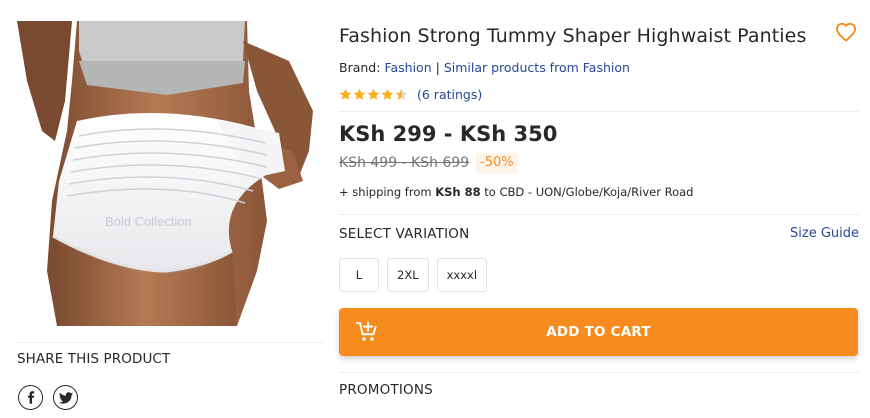 The image size is (870, 418). I want to click on ratings-count-link: (6 ratings), so click(449, 94).